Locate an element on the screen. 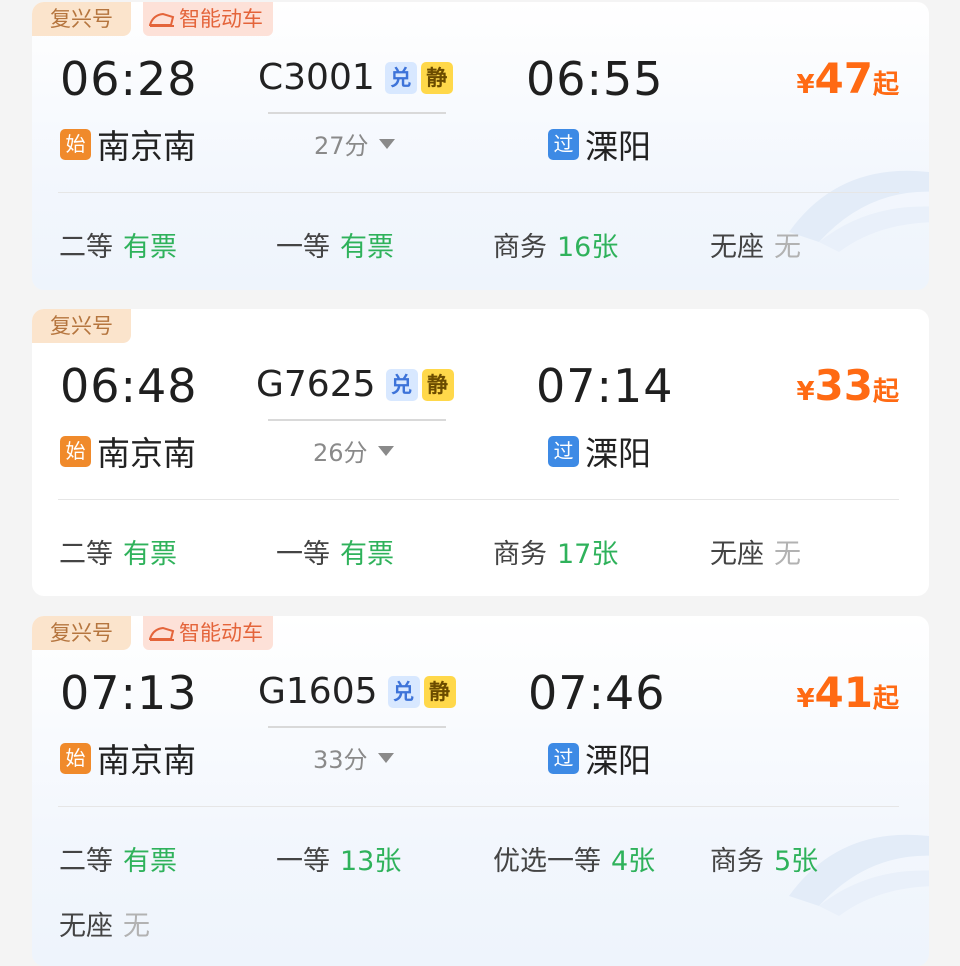 This screenshot has width=960, height=966. price-amount: 41 is located at coordinates (843, 692).